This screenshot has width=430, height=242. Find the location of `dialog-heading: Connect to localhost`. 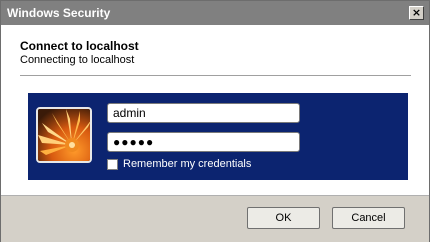

dialog-heading: Connect to localhost is located at coordinates (79, 46).